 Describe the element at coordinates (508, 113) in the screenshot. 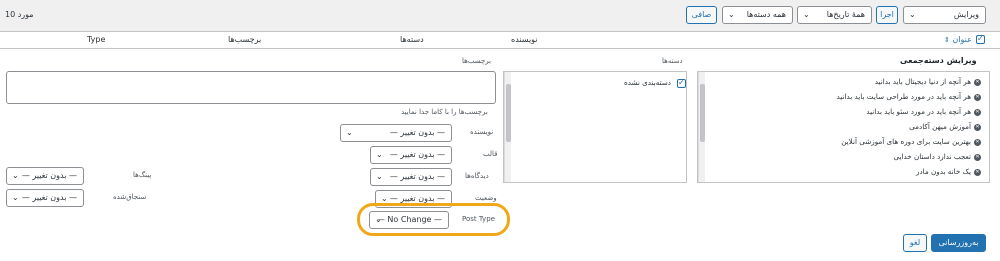

I see `categories-scrollbar-thumb` at that location.